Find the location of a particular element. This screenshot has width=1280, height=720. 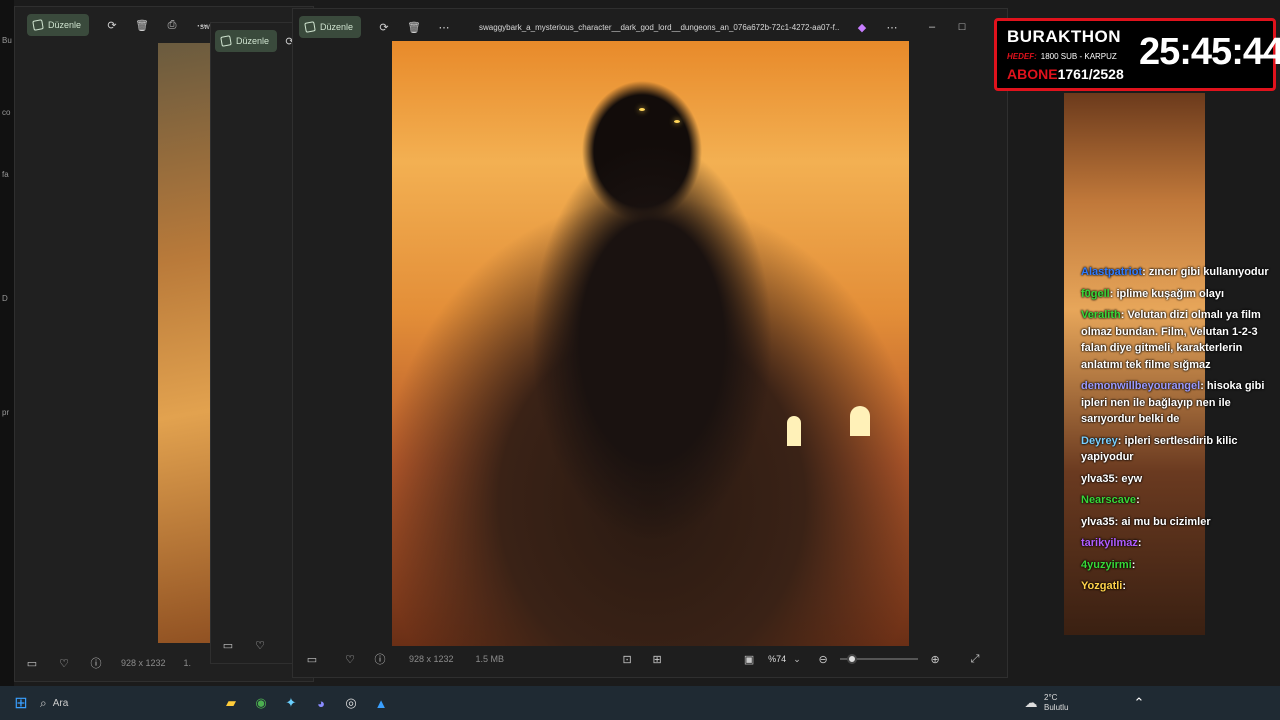

chevron-down-icon: ⌄ is located at coordinates (797, 659).